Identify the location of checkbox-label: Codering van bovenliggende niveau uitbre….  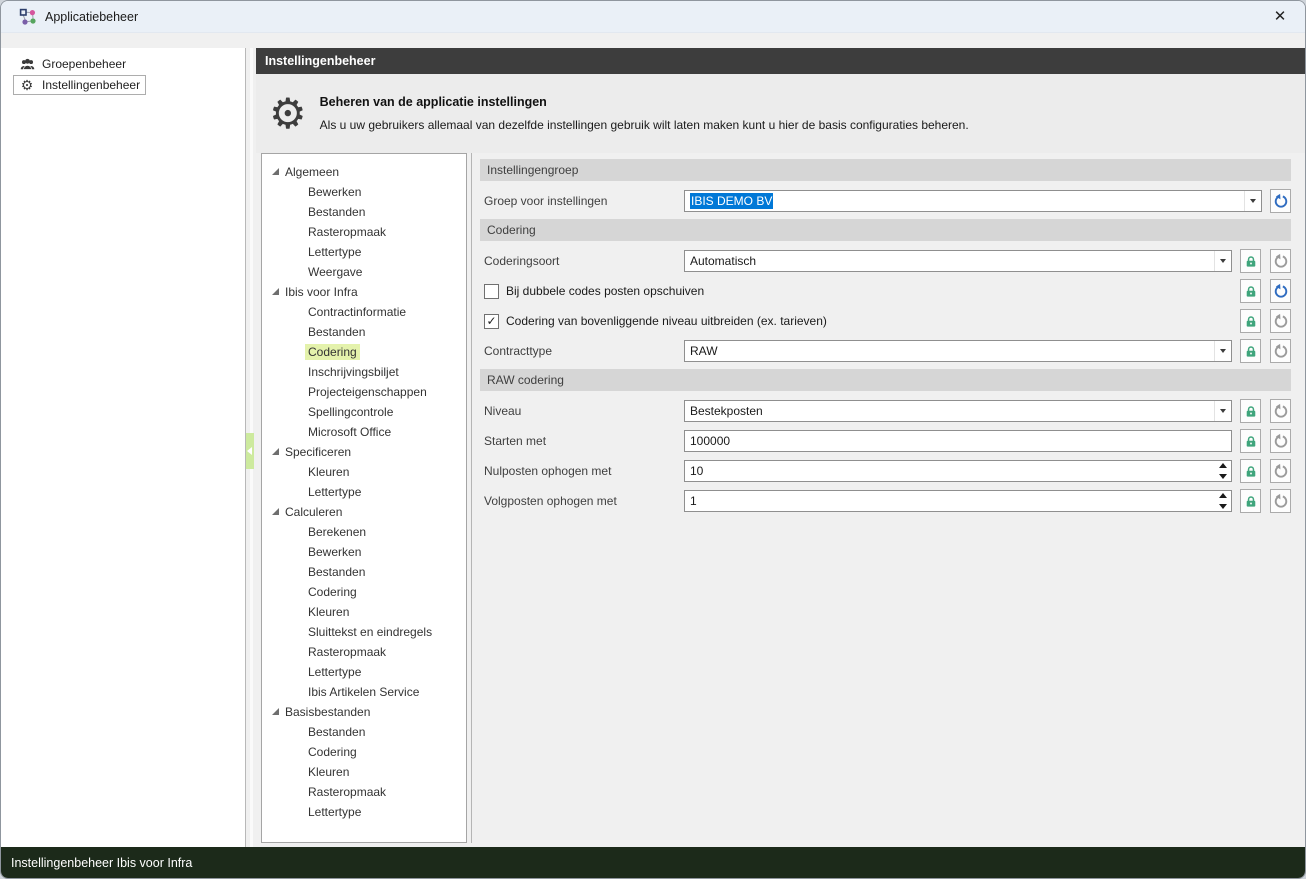
(666, 321).